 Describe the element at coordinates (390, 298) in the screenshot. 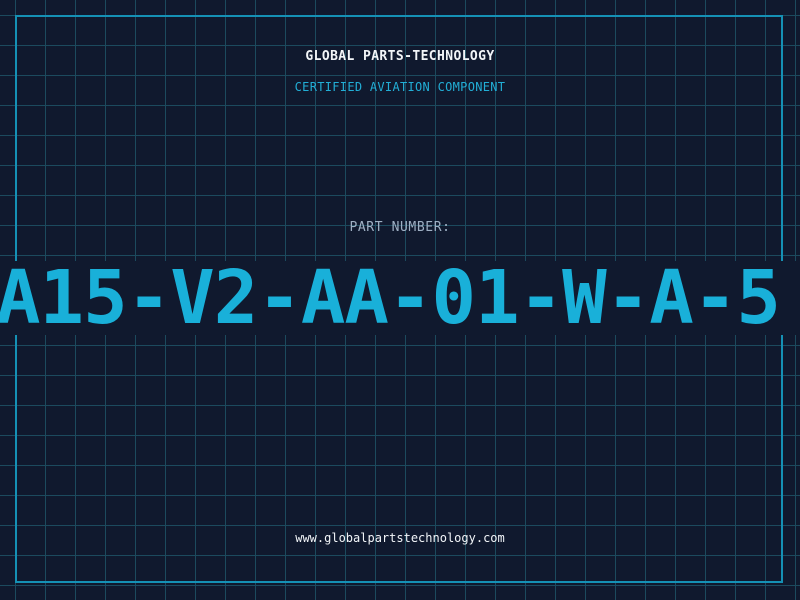

I see `part-number-value: A15-V2-AA-01-W-A-5` at that location.